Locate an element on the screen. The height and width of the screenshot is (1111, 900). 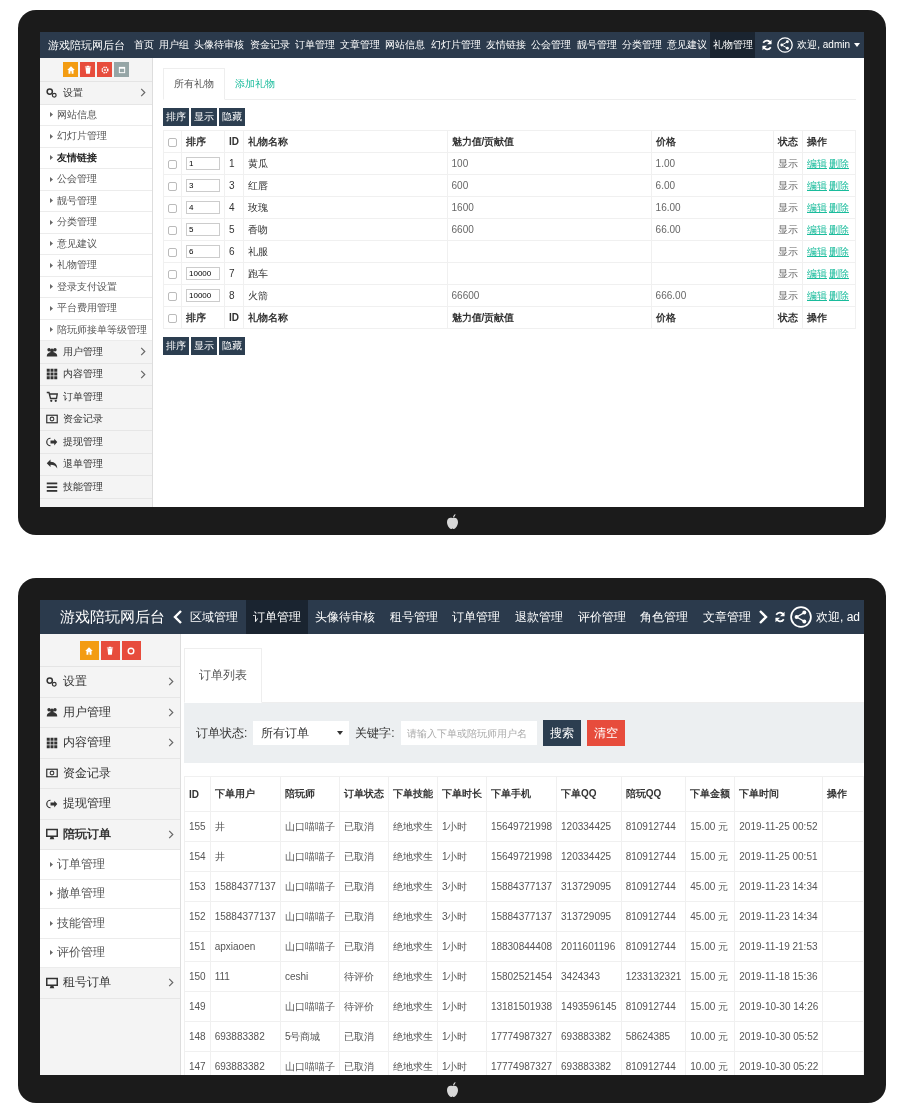
sort-field: 4 is located at coordinates (203, 207).